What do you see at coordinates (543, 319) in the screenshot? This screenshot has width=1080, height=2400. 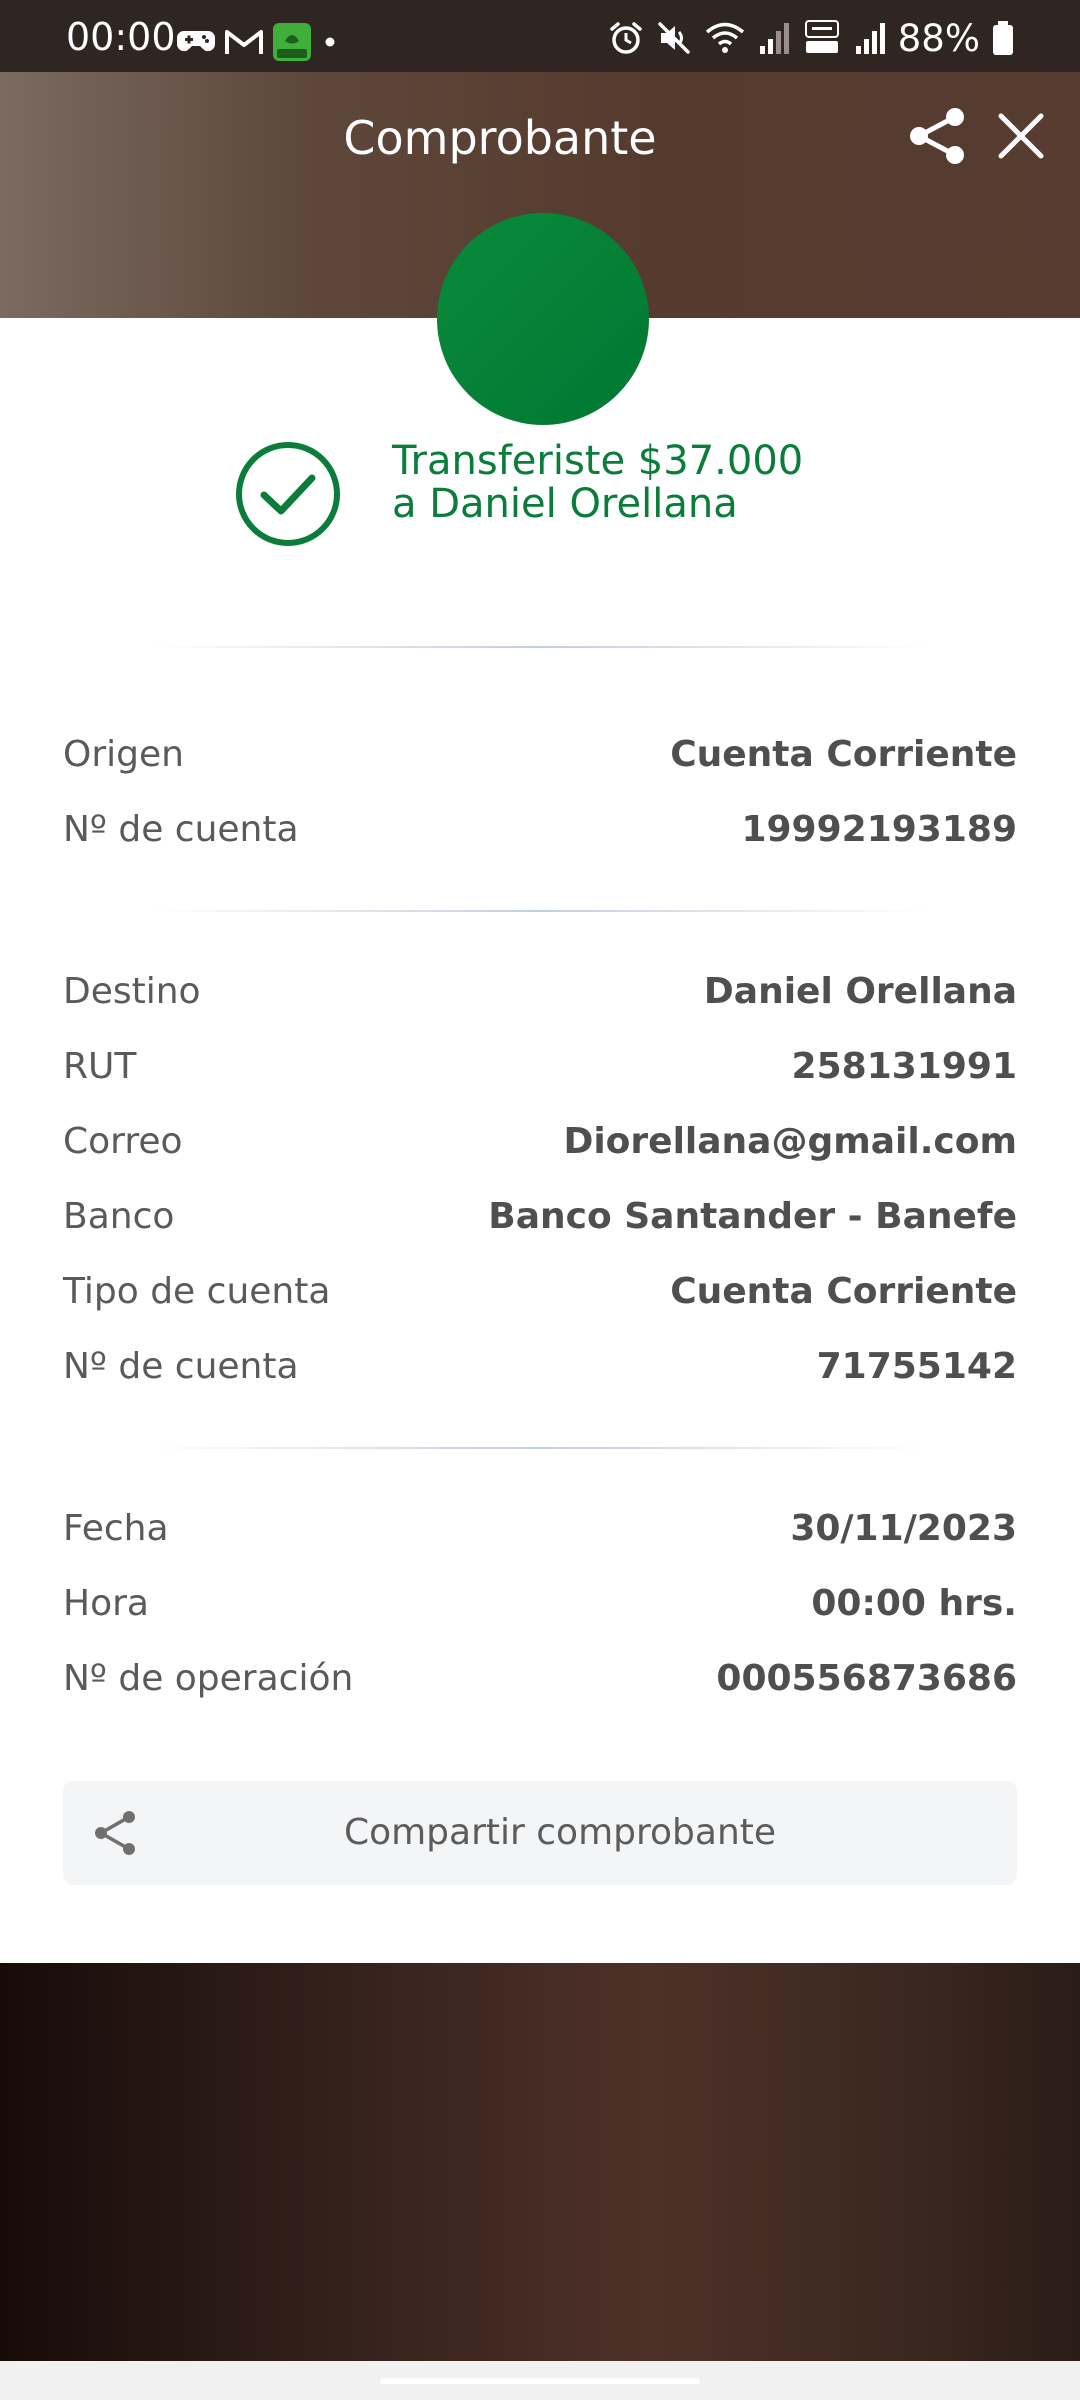 I see `status-circle` at bounding box center [543, 319].